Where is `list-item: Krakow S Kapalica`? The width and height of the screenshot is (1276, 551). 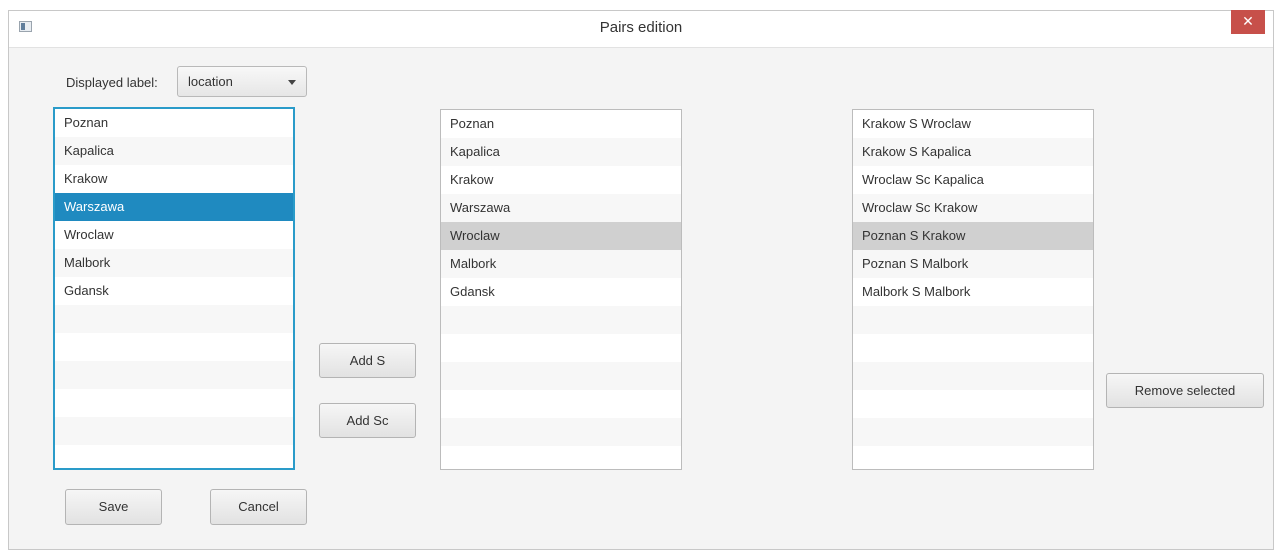 list-item: Krakow S Kapalica is located at coordinates (973, 152).